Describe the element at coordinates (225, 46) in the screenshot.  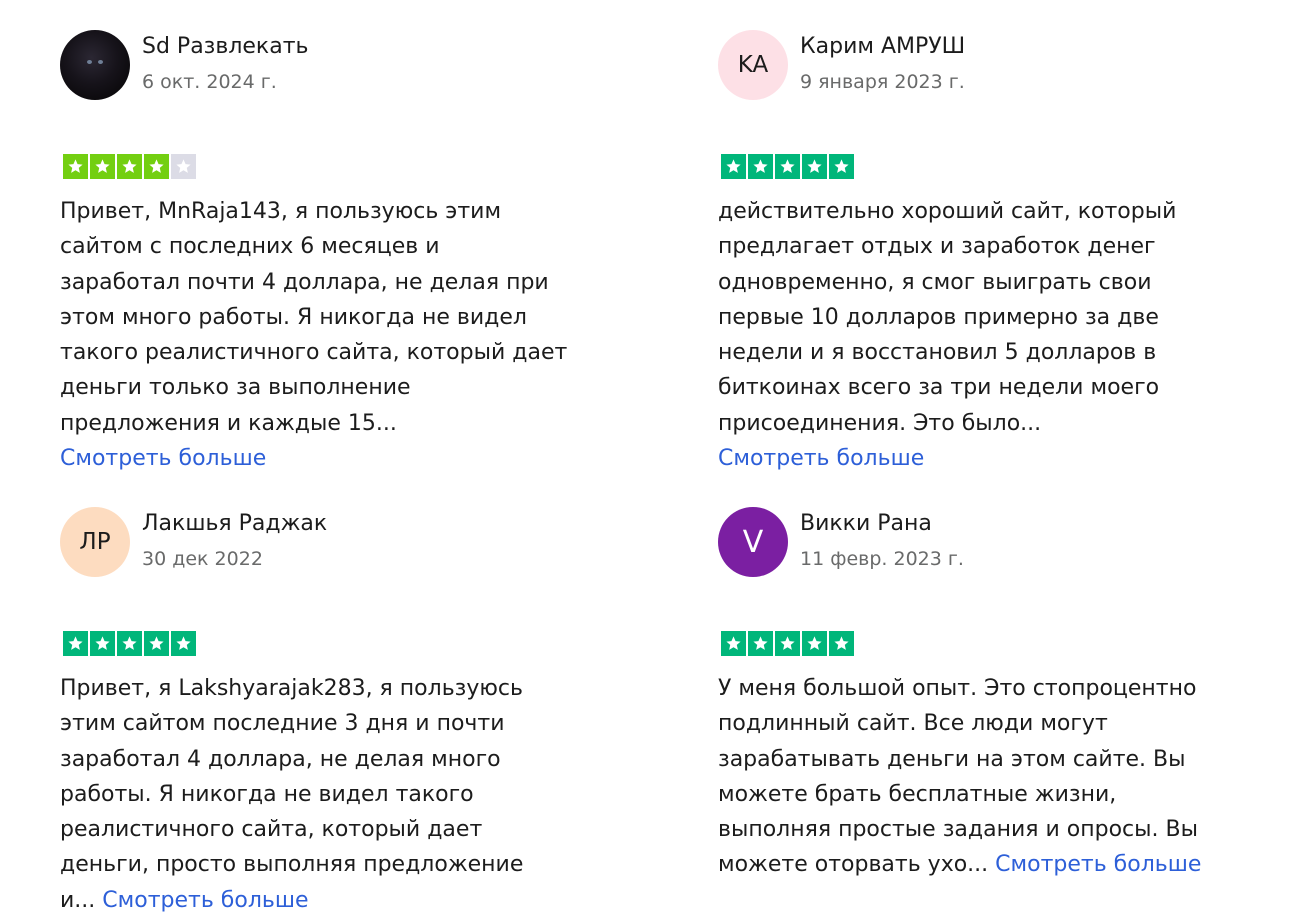
I see `reviewer-name: Sd Развлекать` at that location.